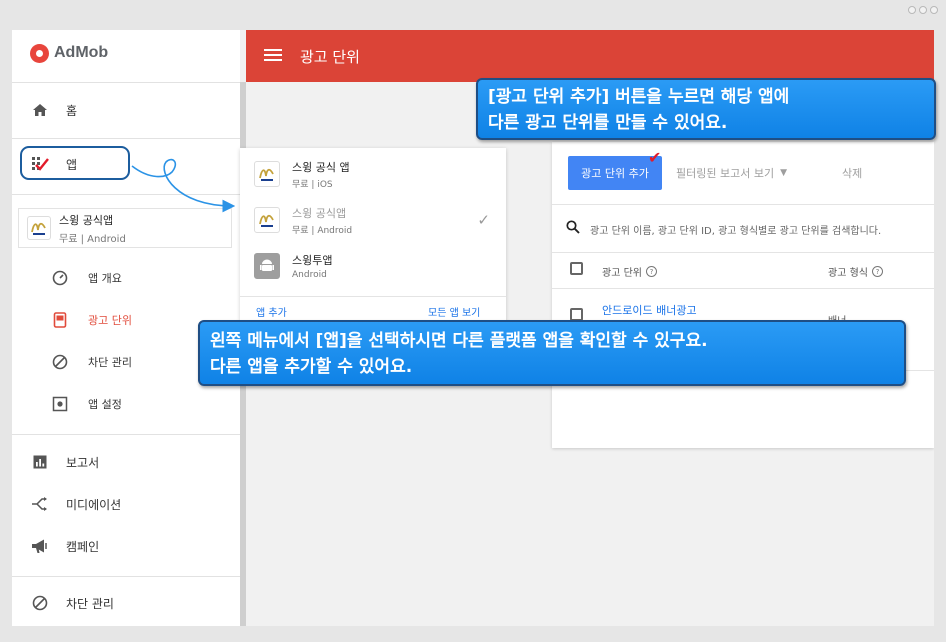 The image size is (946, 642). Describe the element at coordinates (83, 462) in the screenshot. I see `sidebar-item-label: 보고서` at that location.